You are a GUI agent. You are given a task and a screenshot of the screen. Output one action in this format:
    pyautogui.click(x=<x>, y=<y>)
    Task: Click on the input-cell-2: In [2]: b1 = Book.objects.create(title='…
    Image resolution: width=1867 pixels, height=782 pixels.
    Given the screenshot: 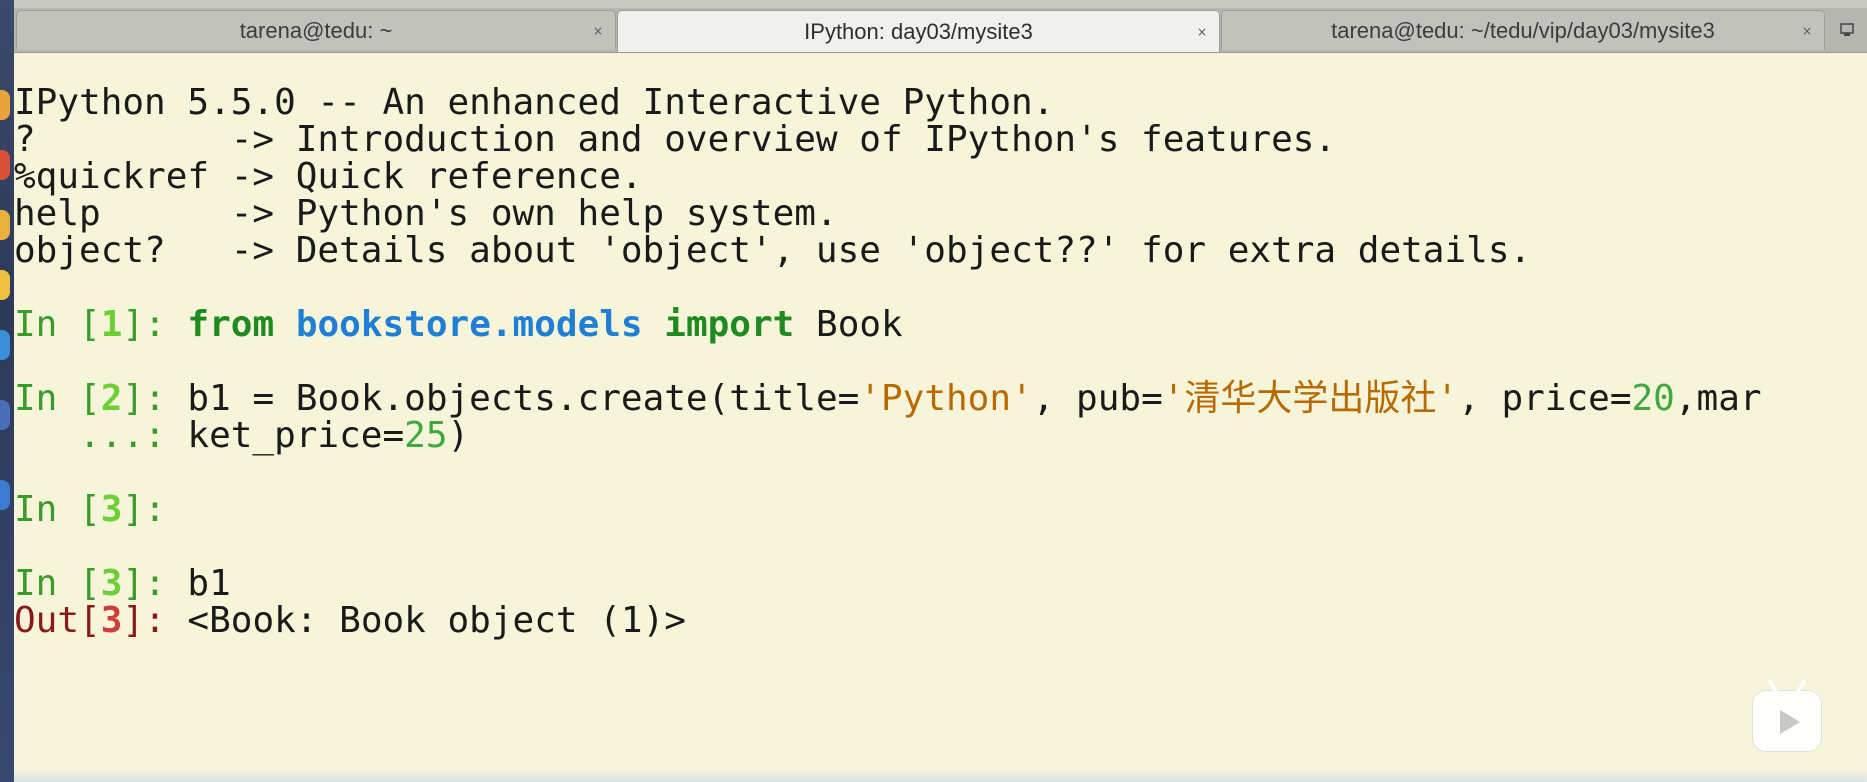 What is the action you would take?
    pyautogui.click(x=940, y=398)
    